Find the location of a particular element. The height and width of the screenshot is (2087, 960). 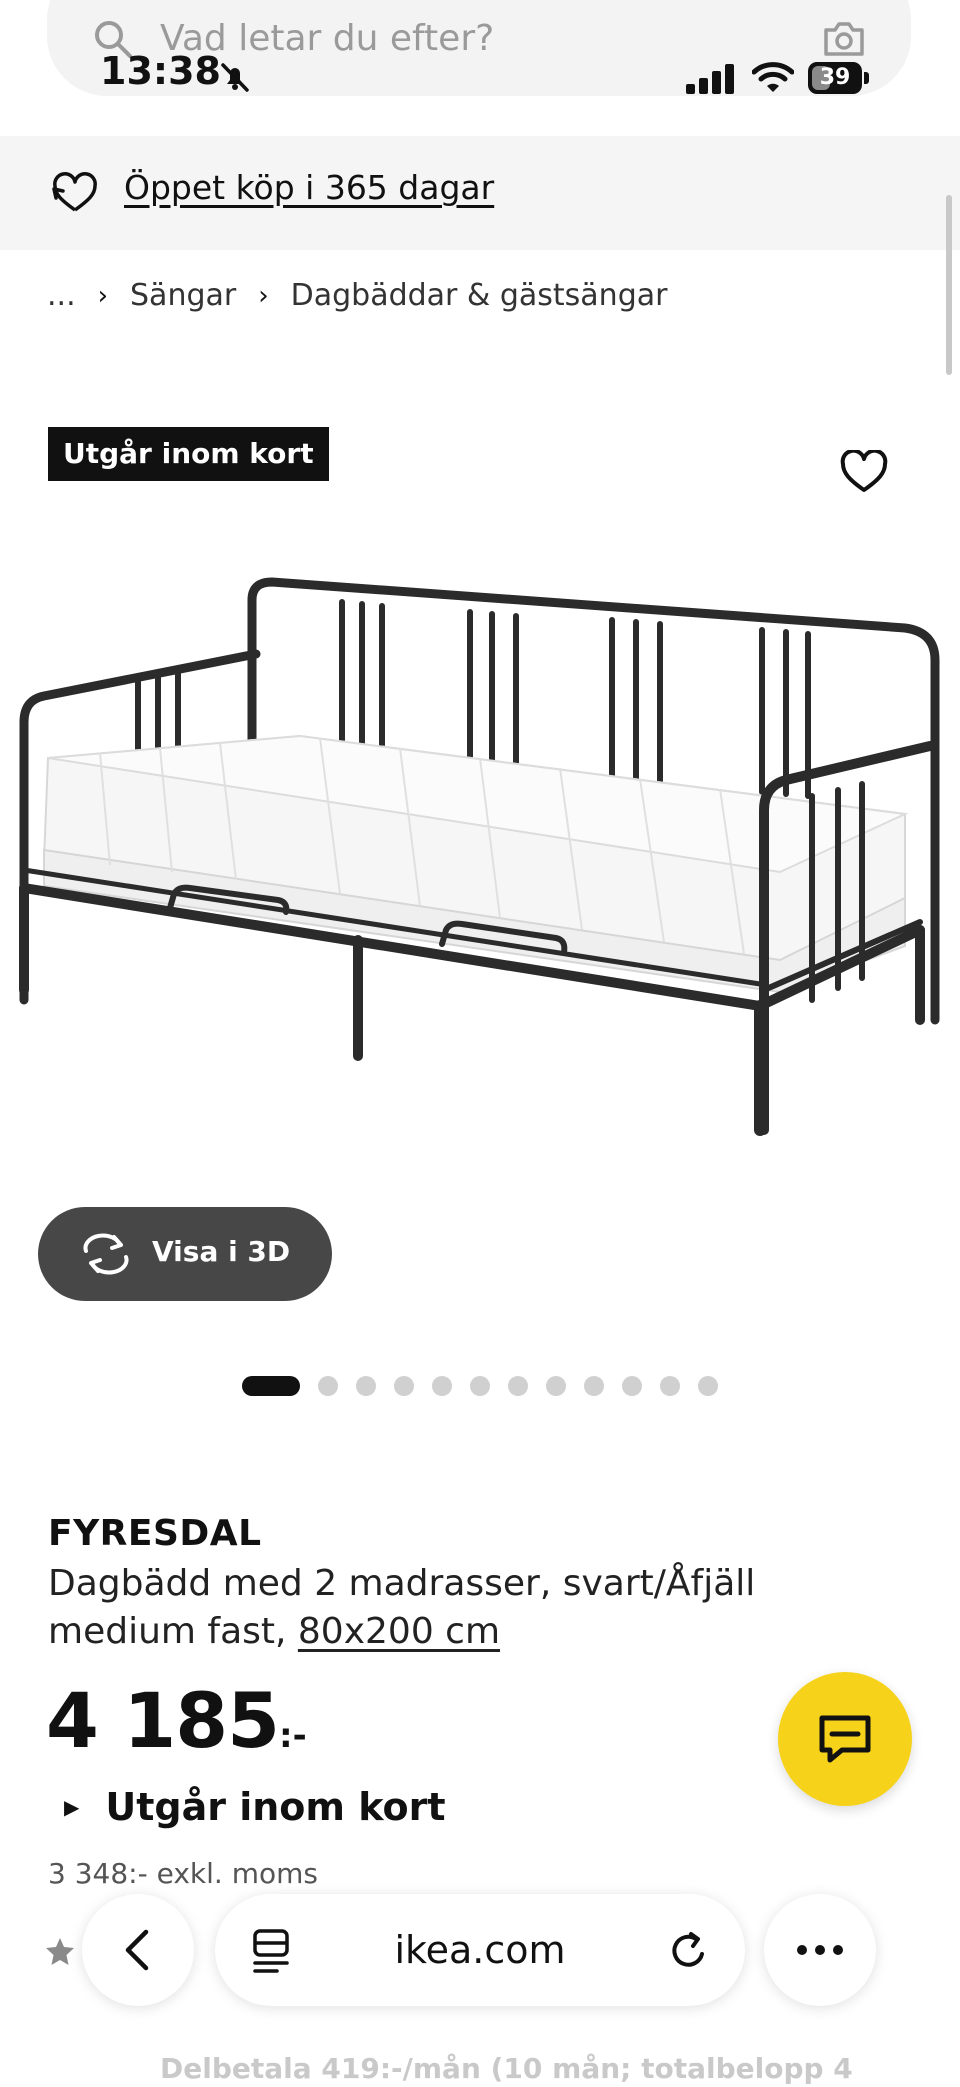

star-icon is located at coordinates (60, 1951).